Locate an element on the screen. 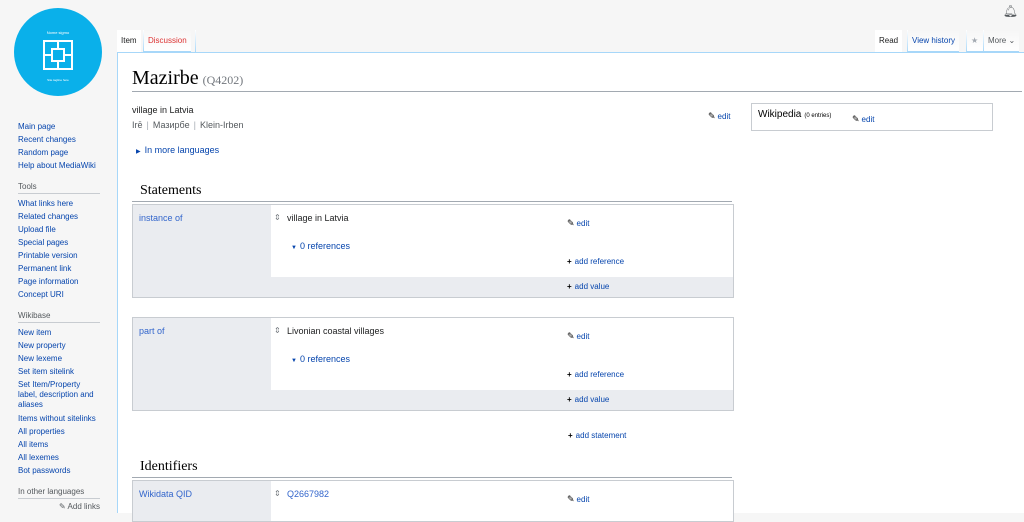  sidebar-item-page-information: Page information is located at coordinates (59, 281).